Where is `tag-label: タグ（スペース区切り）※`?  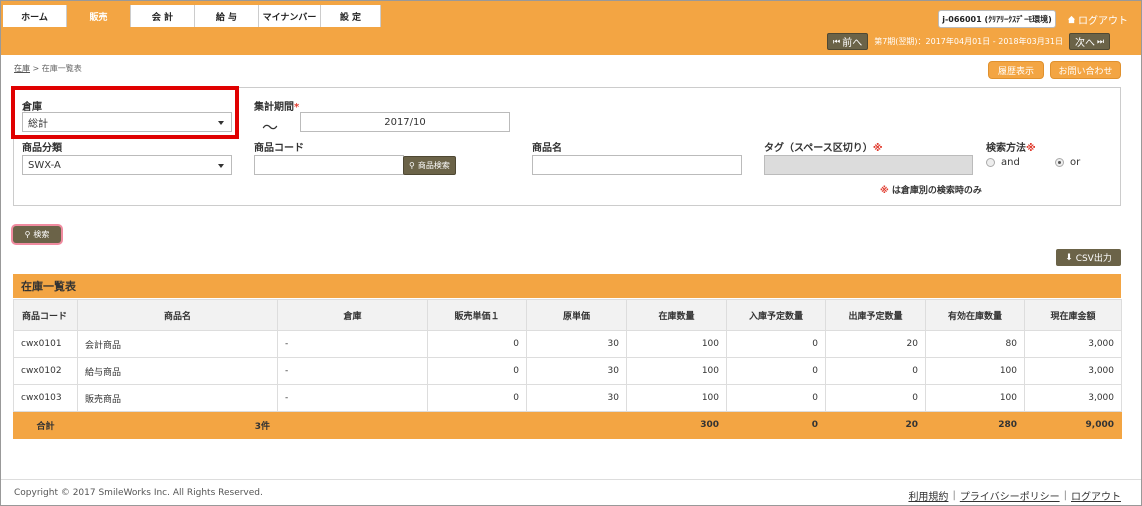 tag-label: タグ（スペース区切り）※ is located at coordinates (823, 146).